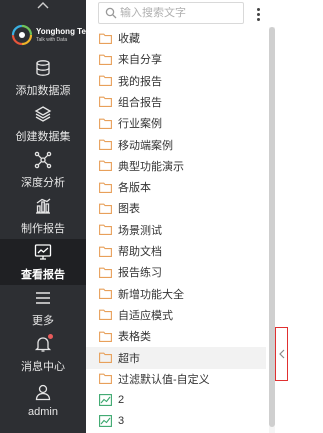  I want to click on folder-item: 场景测试, so click(176, 230).